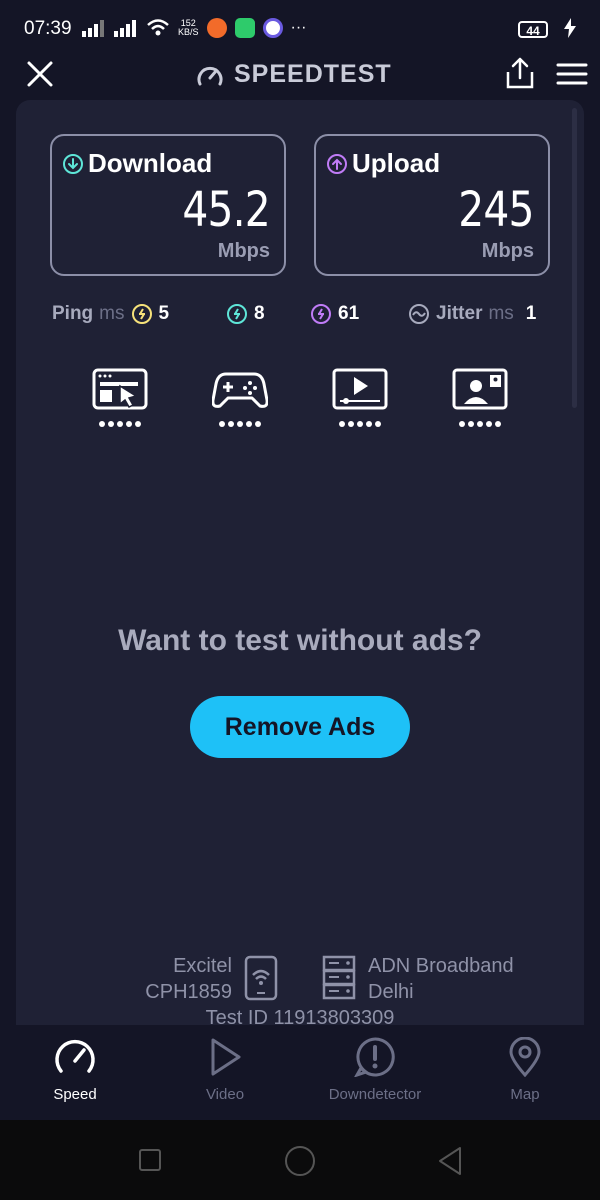  I want to click on gaming-rating, so click(240, 398).